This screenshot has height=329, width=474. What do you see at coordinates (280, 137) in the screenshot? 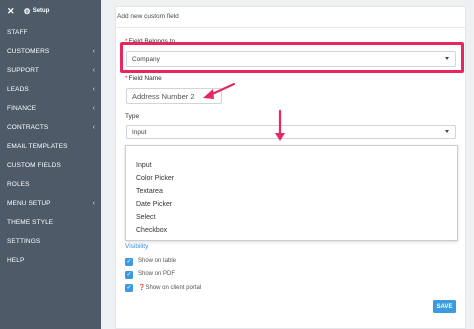
I see `arrowhead-type` at bounding box center [280, 137].